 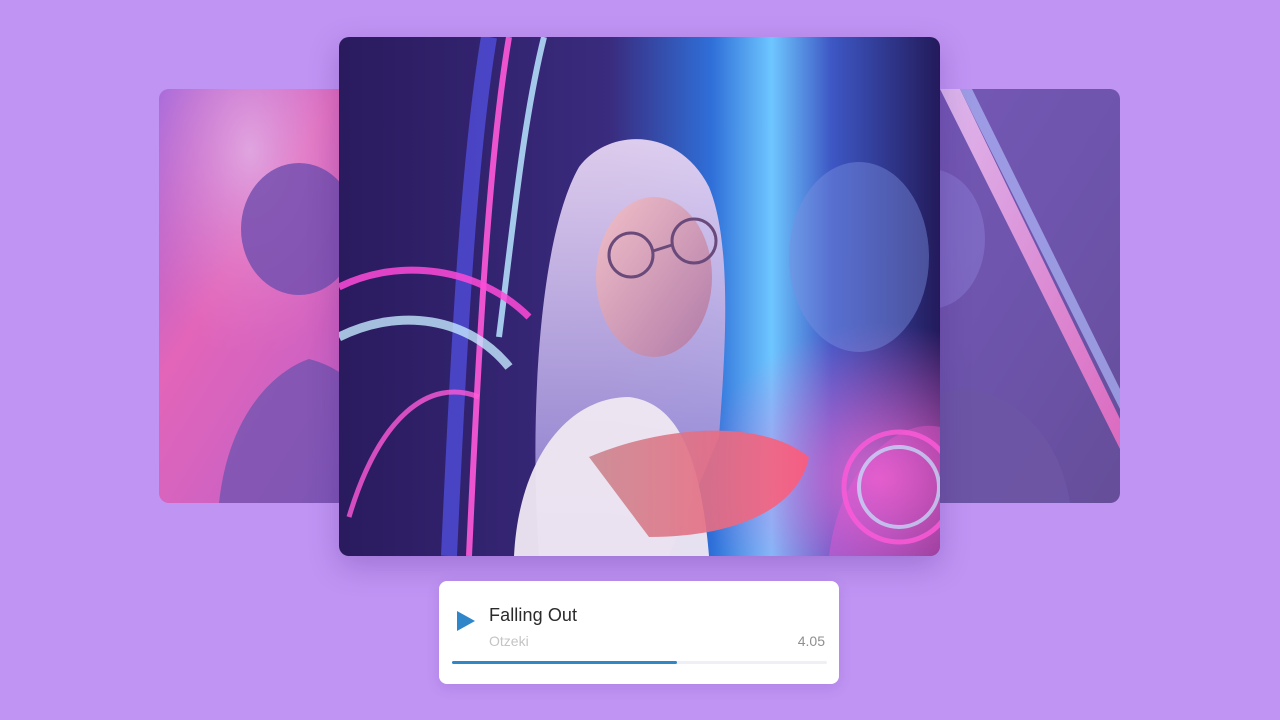 I want to click on progress-bar, so click(x=639, y=662).